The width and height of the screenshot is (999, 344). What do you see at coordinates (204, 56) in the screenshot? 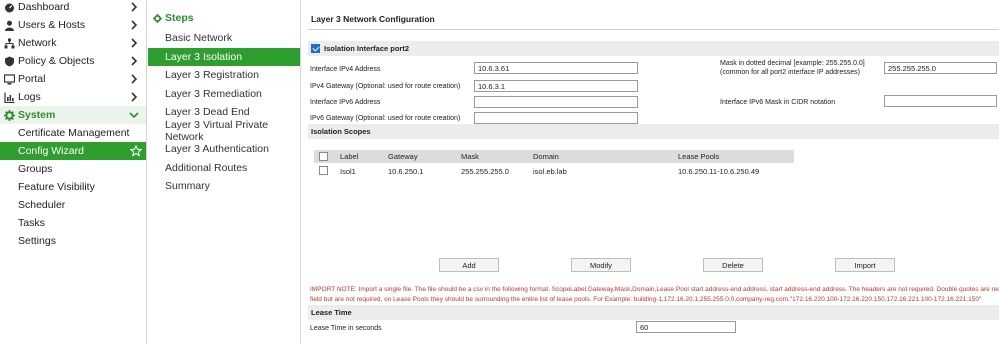
I see `step-label: Layer 3 Isolation` at bounding box center [204, 56].